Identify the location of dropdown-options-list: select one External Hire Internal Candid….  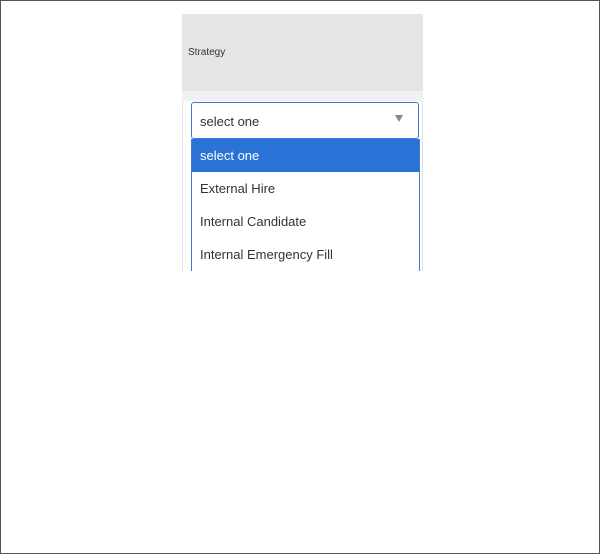
(305, 205).